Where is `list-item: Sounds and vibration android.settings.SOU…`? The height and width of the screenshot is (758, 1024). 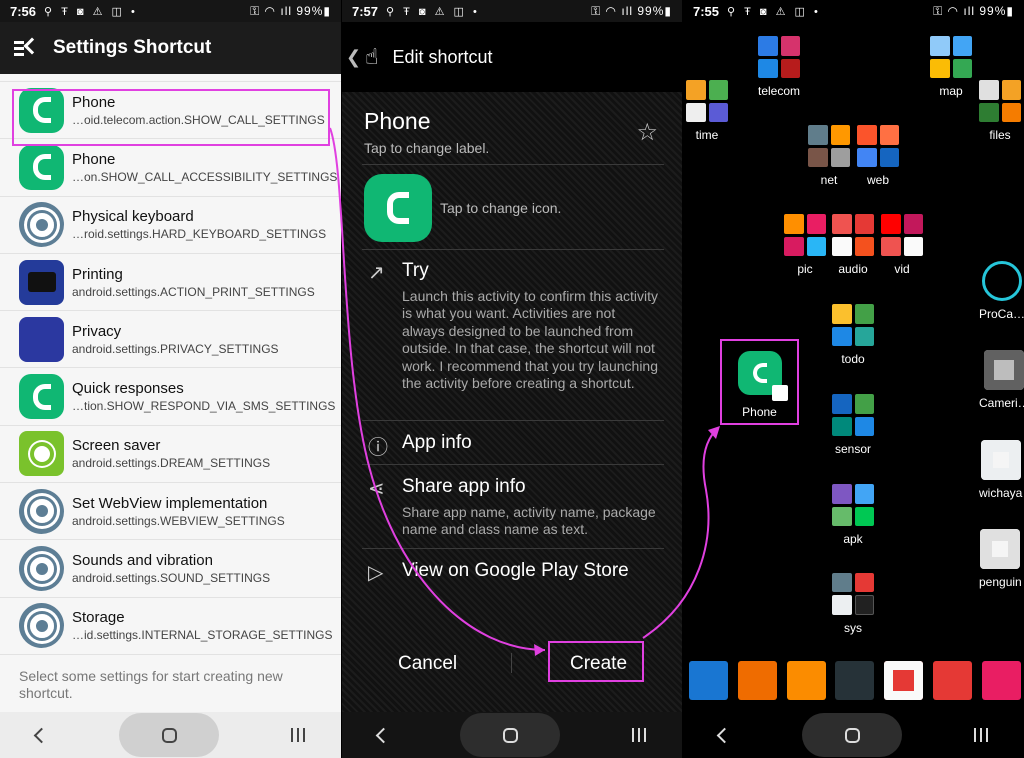
list-item: Sounds and vibration android.settings.SOU… is located at coordinates (170, 569).